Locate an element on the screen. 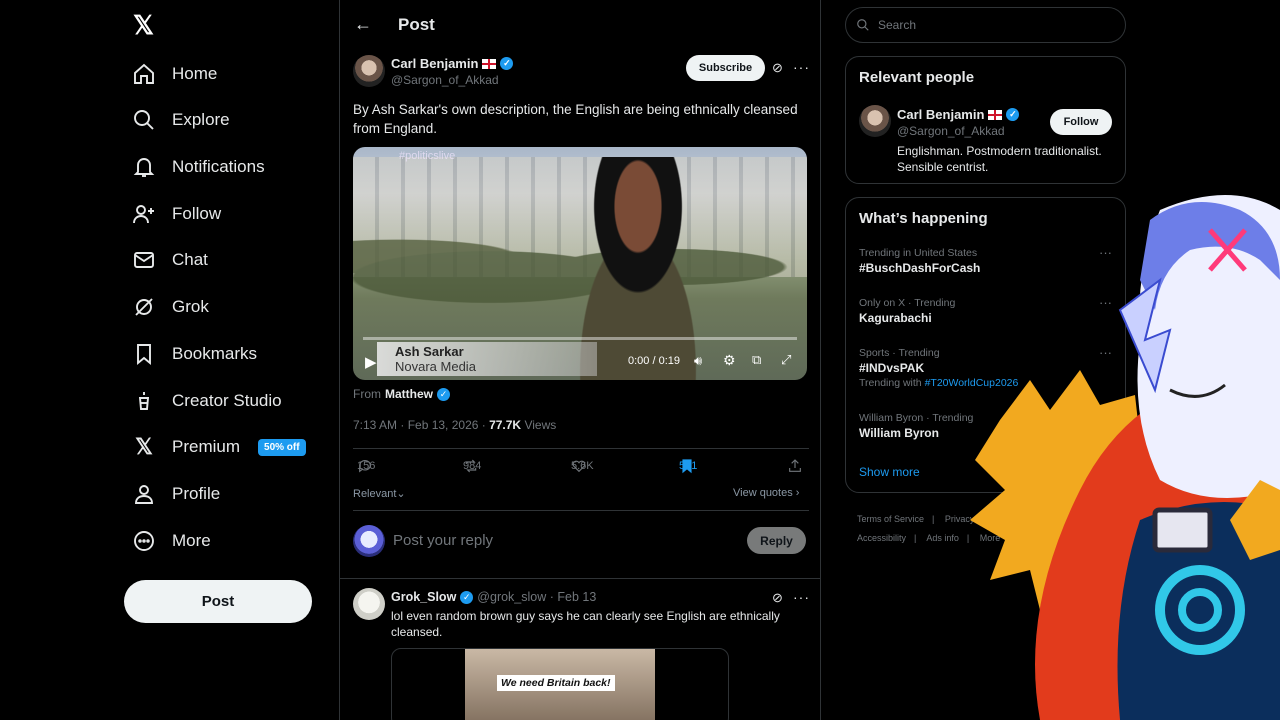 This screenshot has width=1280, height=720. reply-author-avatar is located at coordinates (369, 604).